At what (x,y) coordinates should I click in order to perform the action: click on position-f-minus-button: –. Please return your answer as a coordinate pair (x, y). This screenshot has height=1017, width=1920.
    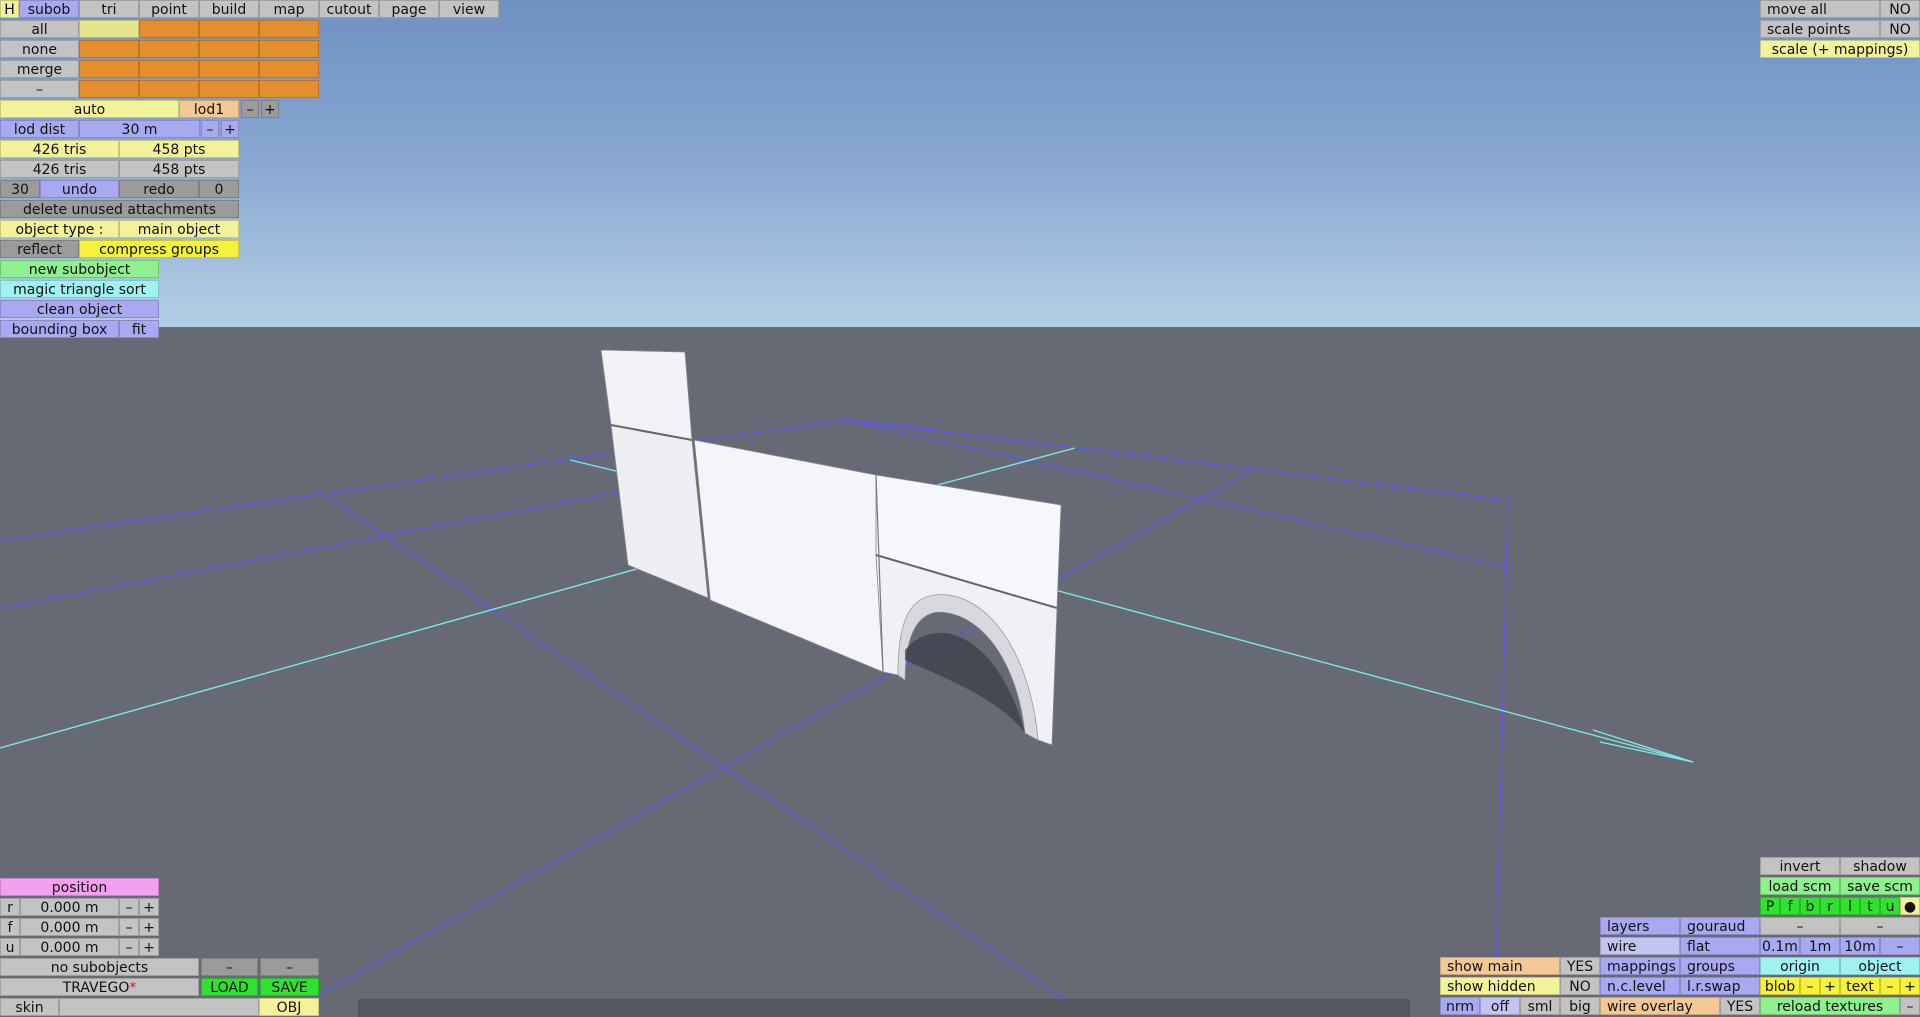
    Looking at the image, I should click on (129, 927).